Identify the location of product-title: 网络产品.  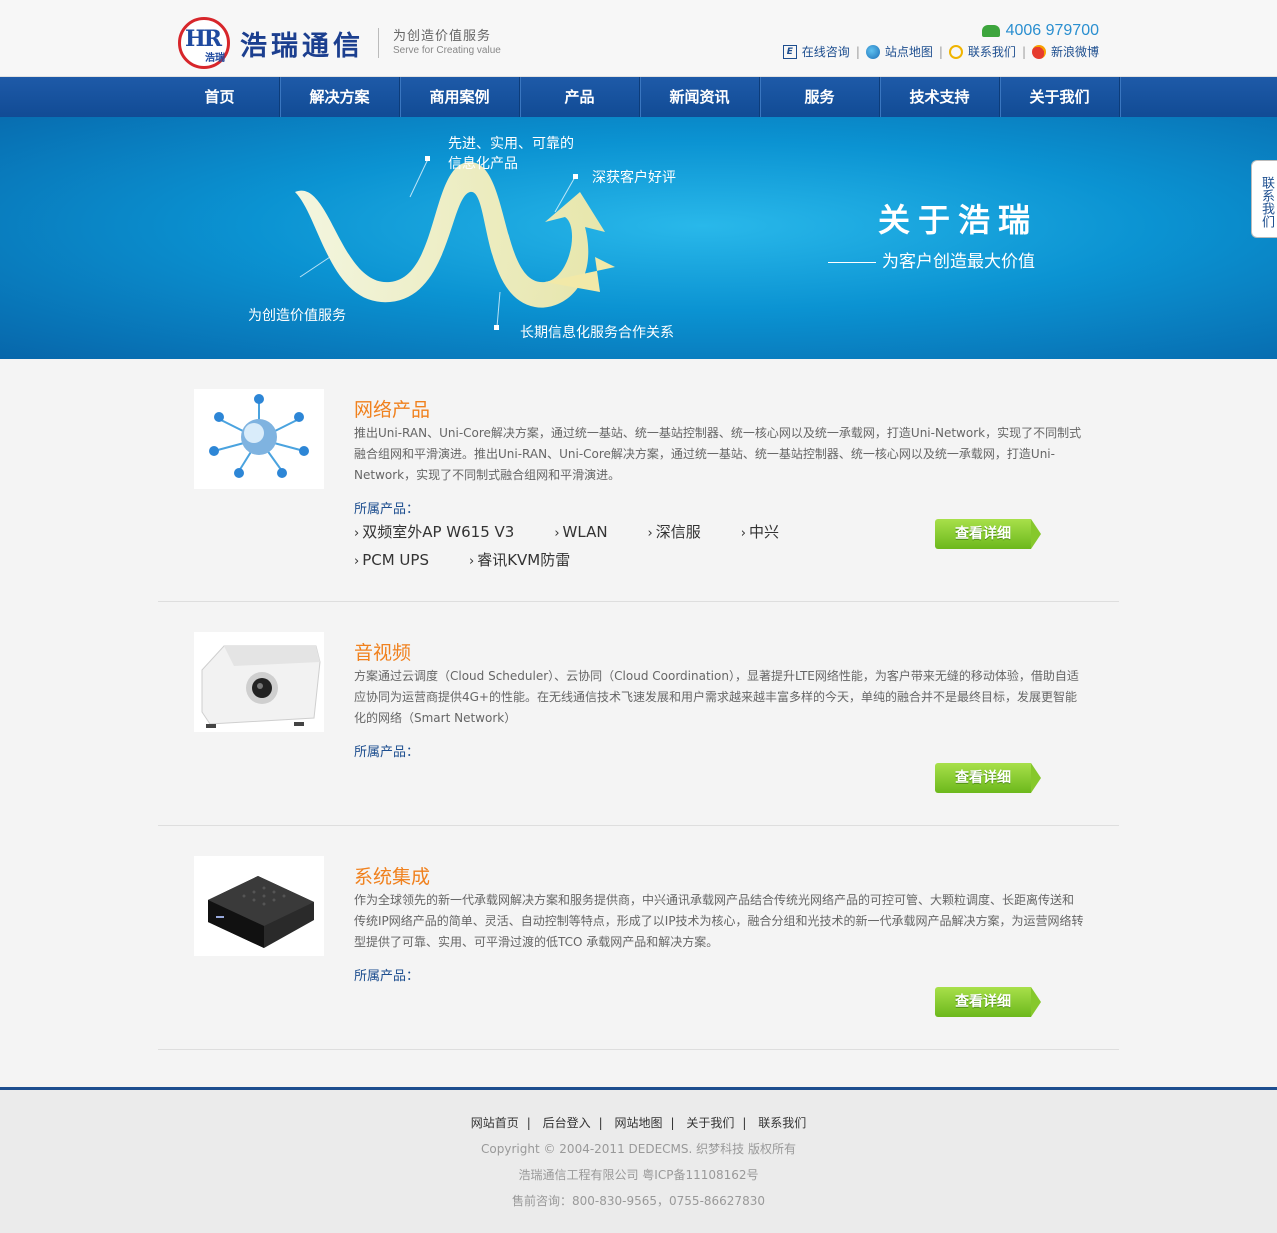
(392, 408).